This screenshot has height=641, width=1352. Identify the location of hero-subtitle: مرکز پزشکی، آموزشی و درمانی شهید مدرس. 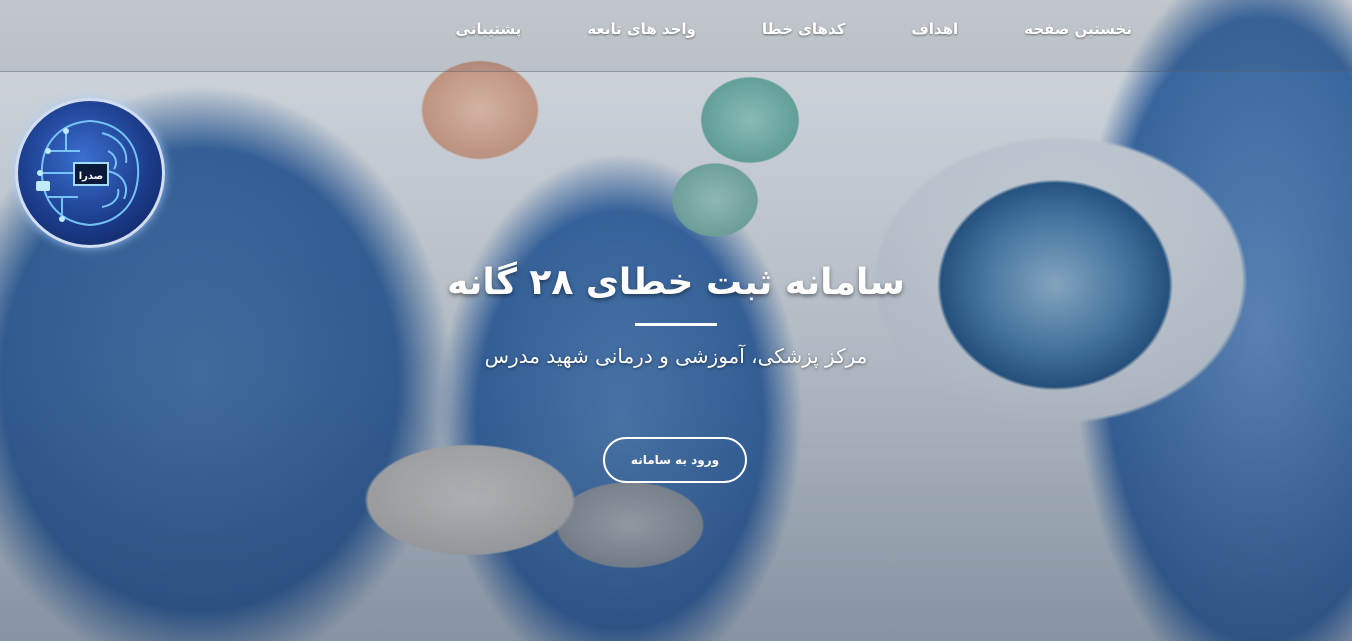
(676, 356).